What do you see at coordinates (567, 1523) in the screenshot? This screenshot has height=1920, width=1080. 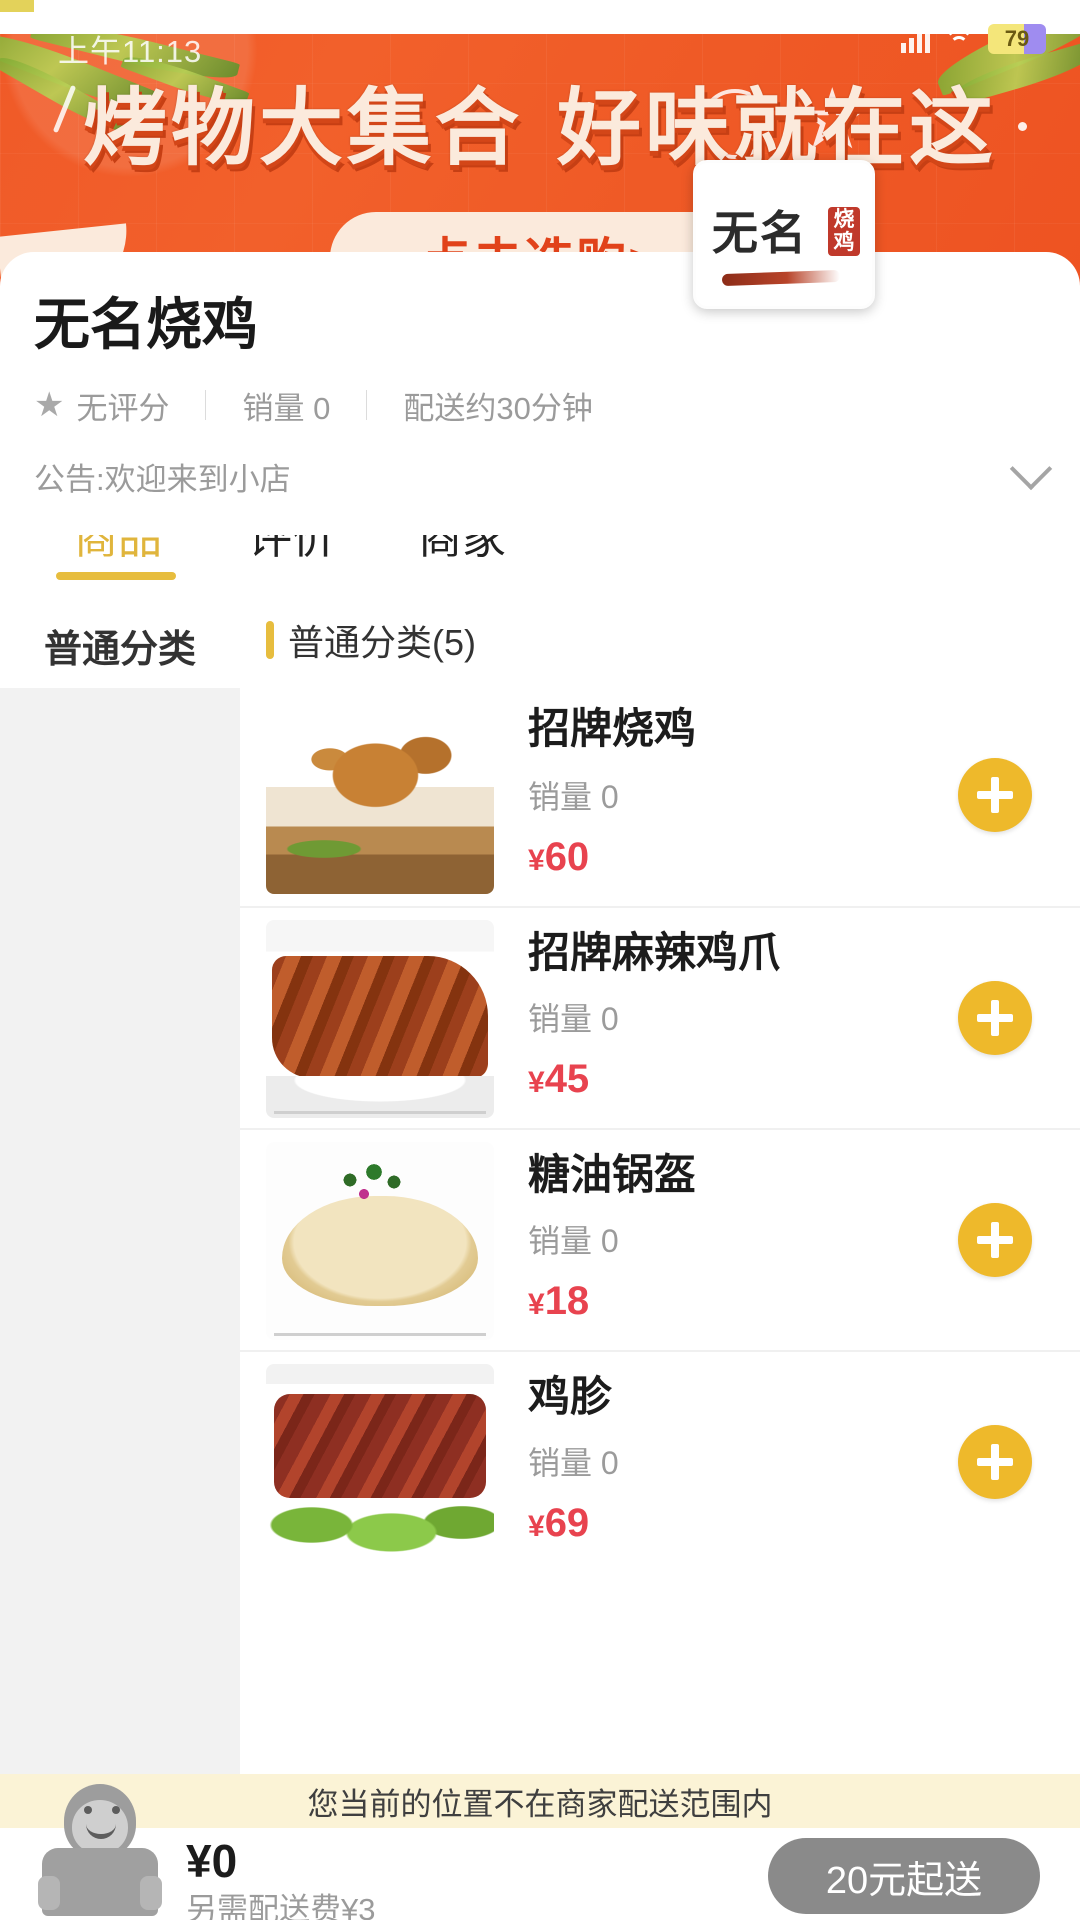 I see `price-value: 69` at bounding box center [567, 1523].